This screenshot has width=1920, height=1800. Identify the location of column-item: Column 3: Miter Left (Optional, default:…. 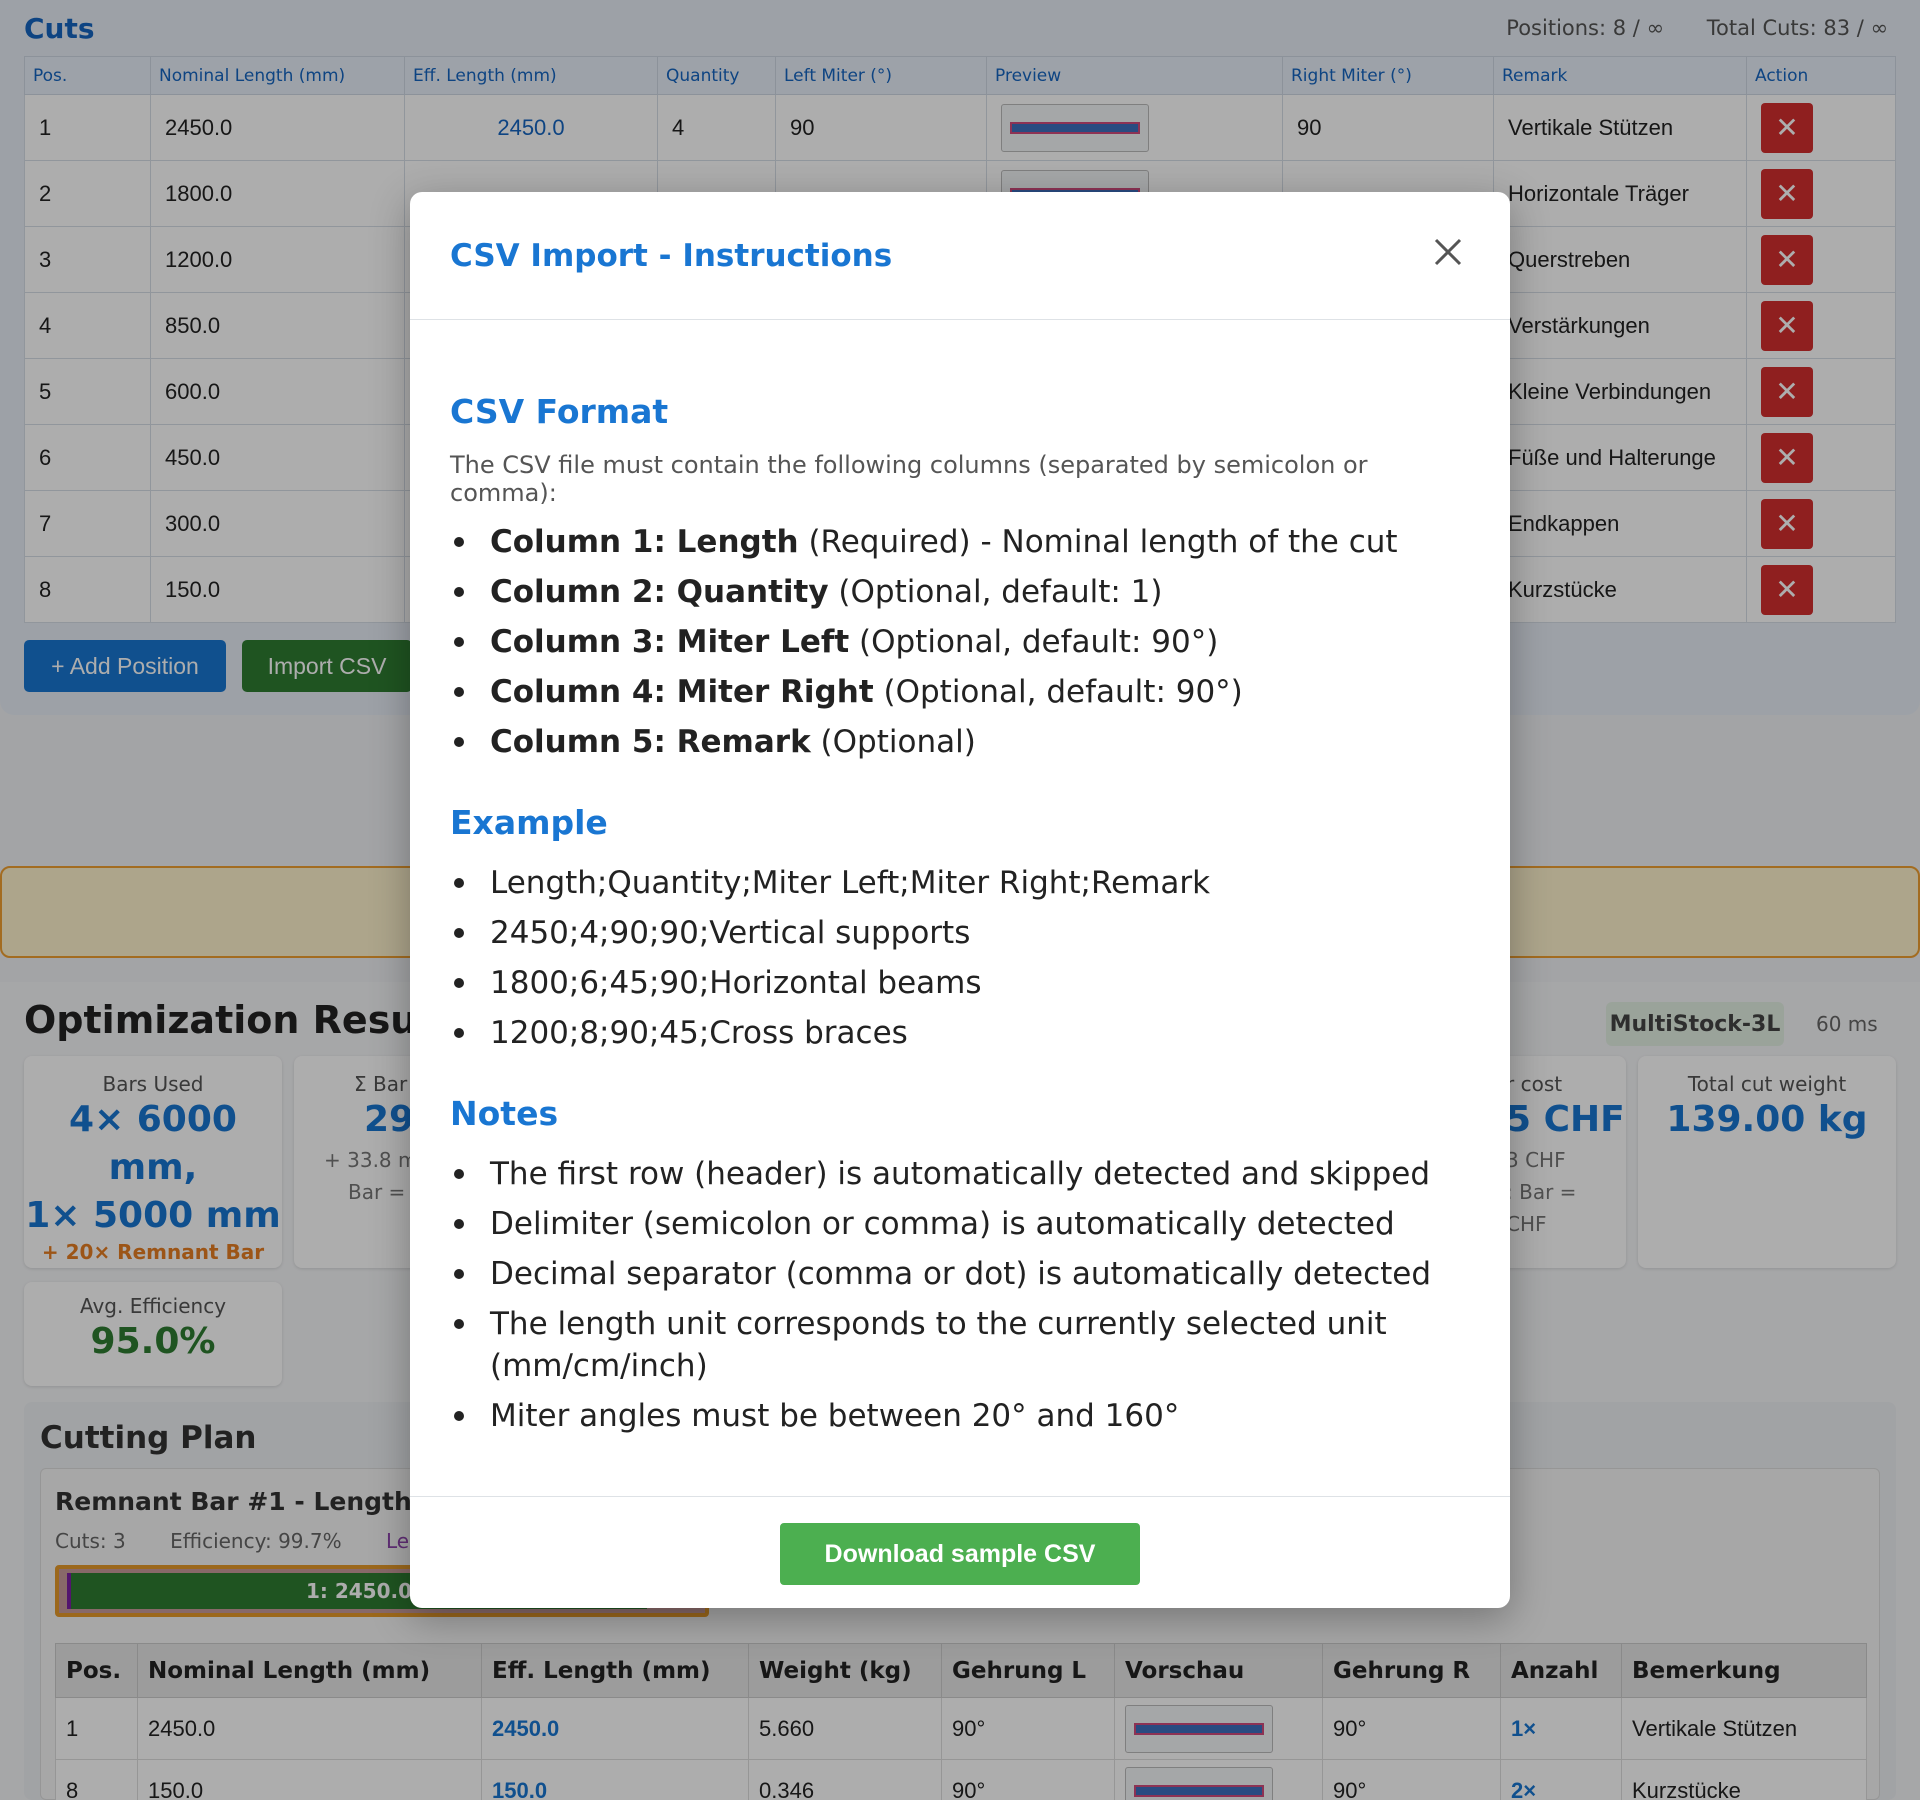
(960, 642).